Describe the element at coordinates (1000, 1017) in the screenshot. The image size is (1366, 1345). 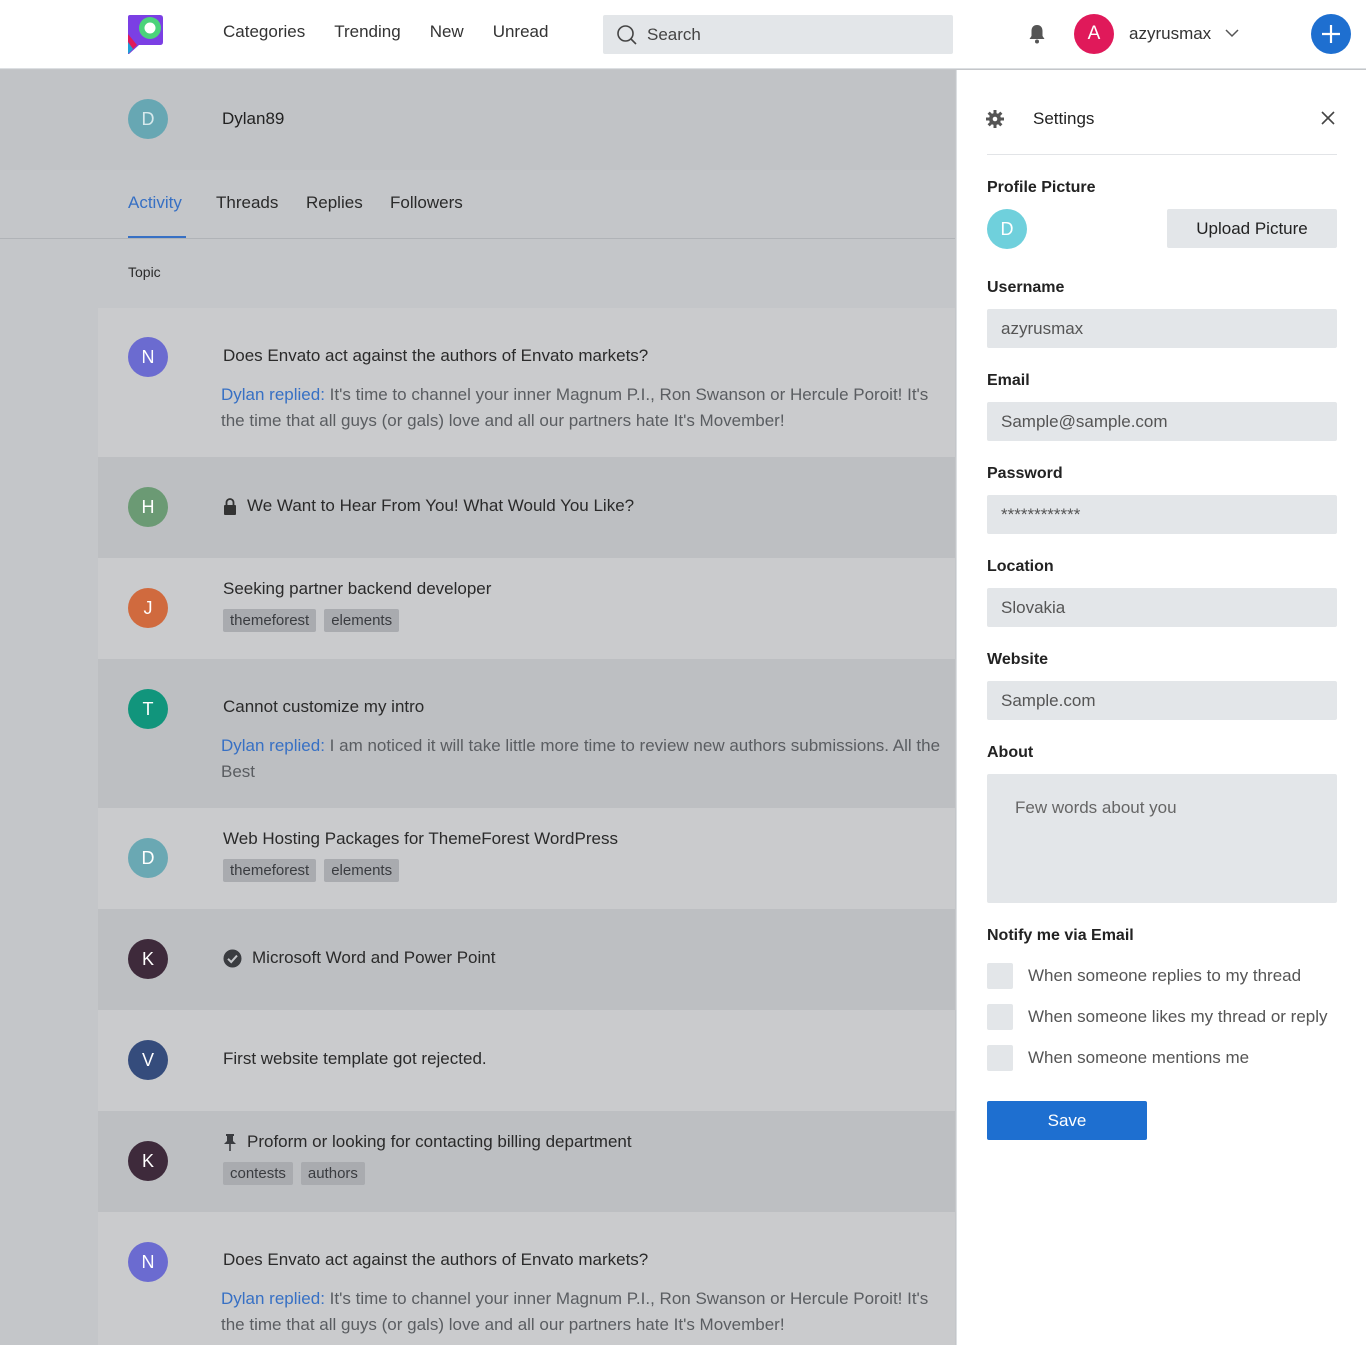
I see `notify-likes-checkbox` at that location.